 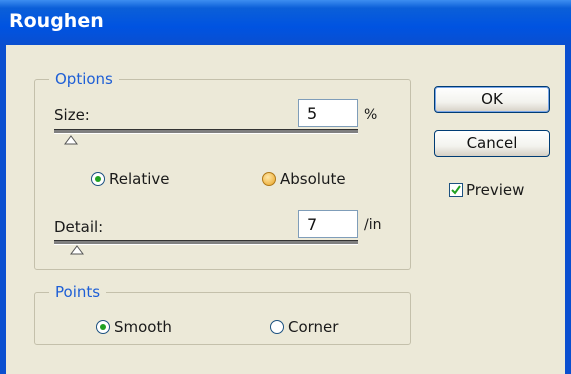 I want to click on dialog-title: Roughen, so click(x=56, y=21).